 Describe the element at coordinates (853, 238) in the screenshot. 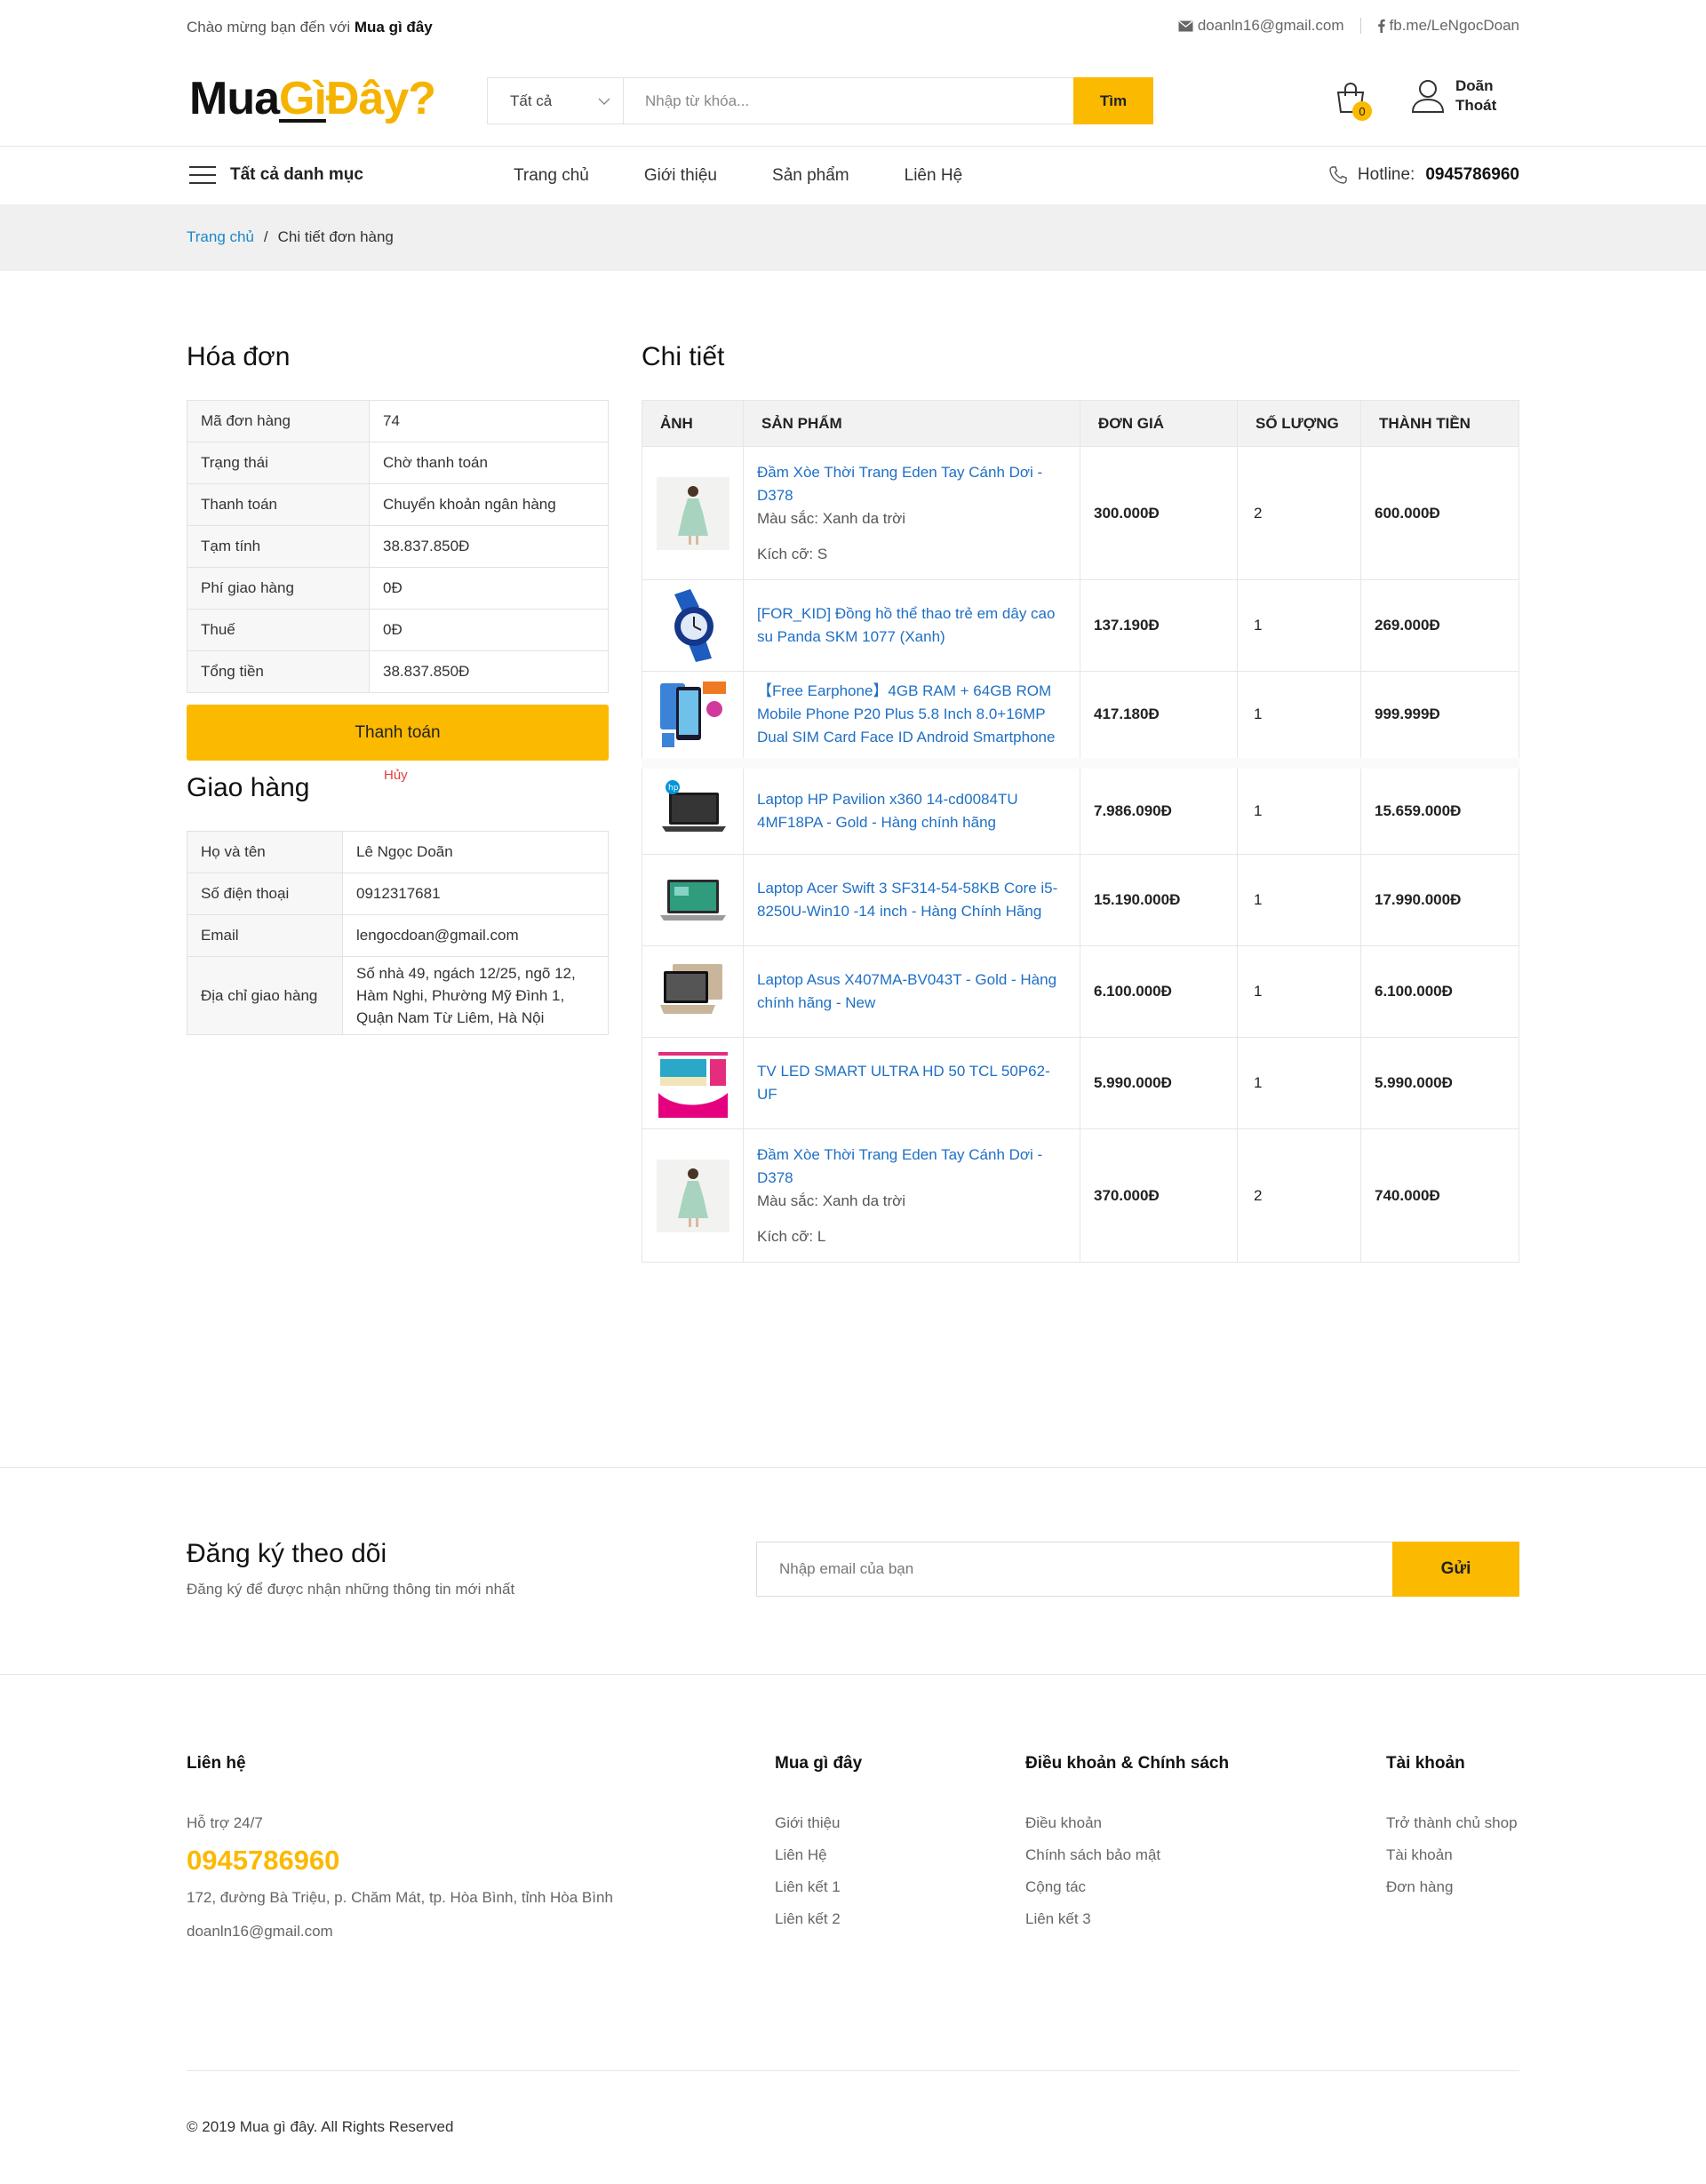

I see `breadcrumb: Trang chủ / Chi tiết đơn hàng` at that location.